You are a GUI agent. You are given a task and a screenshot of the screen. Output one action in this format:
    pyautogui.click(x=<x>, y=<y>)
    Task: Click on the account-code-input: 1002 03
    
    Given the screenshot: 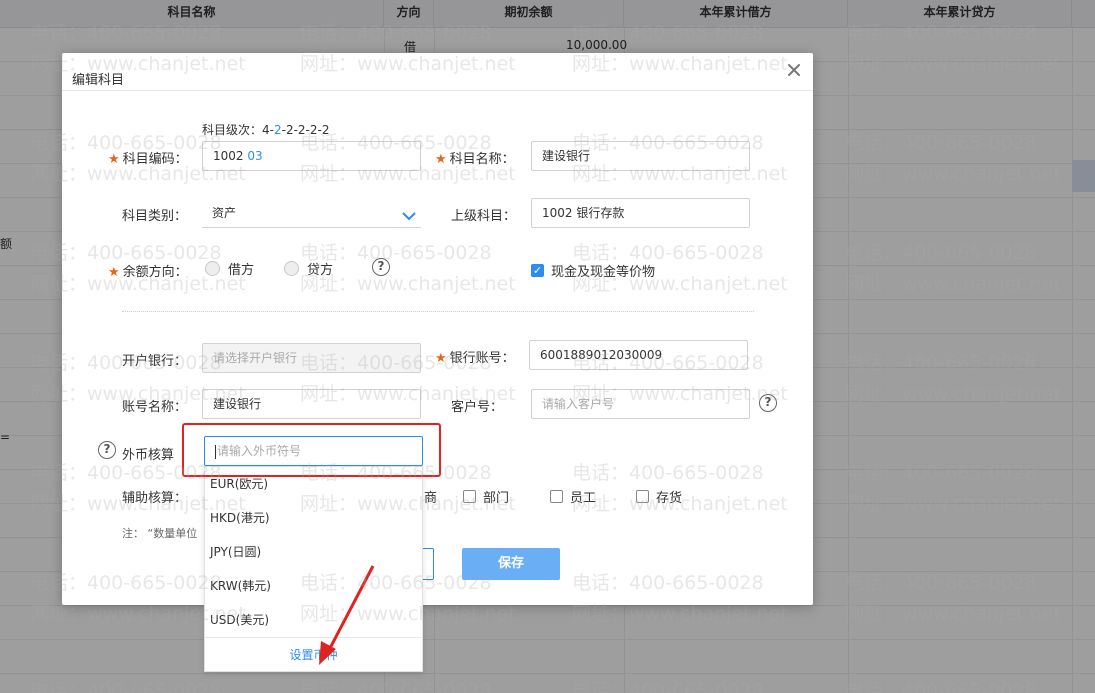 What is the action you would take?
    pyautogui.click(x=311, y=156)
    